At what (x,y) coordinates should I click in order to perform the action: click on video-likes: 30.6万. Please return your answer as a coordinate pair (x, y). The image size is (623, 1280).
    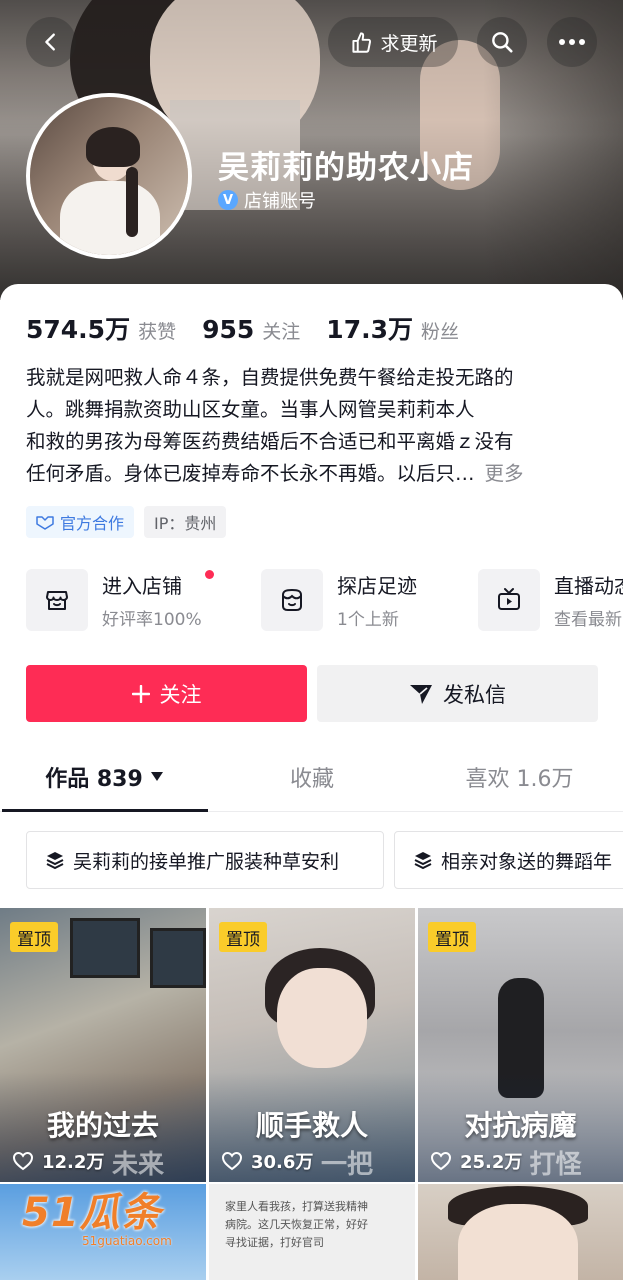
    Looking at the image, I should click on (267, 1161).